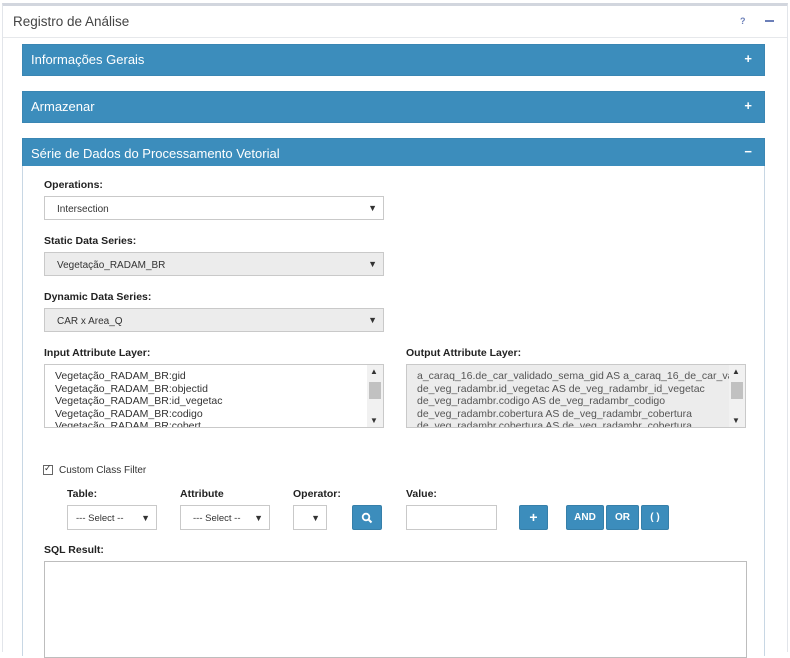 The height and width of the screenshot is (658, 790). I want to click on add-filter-button: +, so click(533, 517).